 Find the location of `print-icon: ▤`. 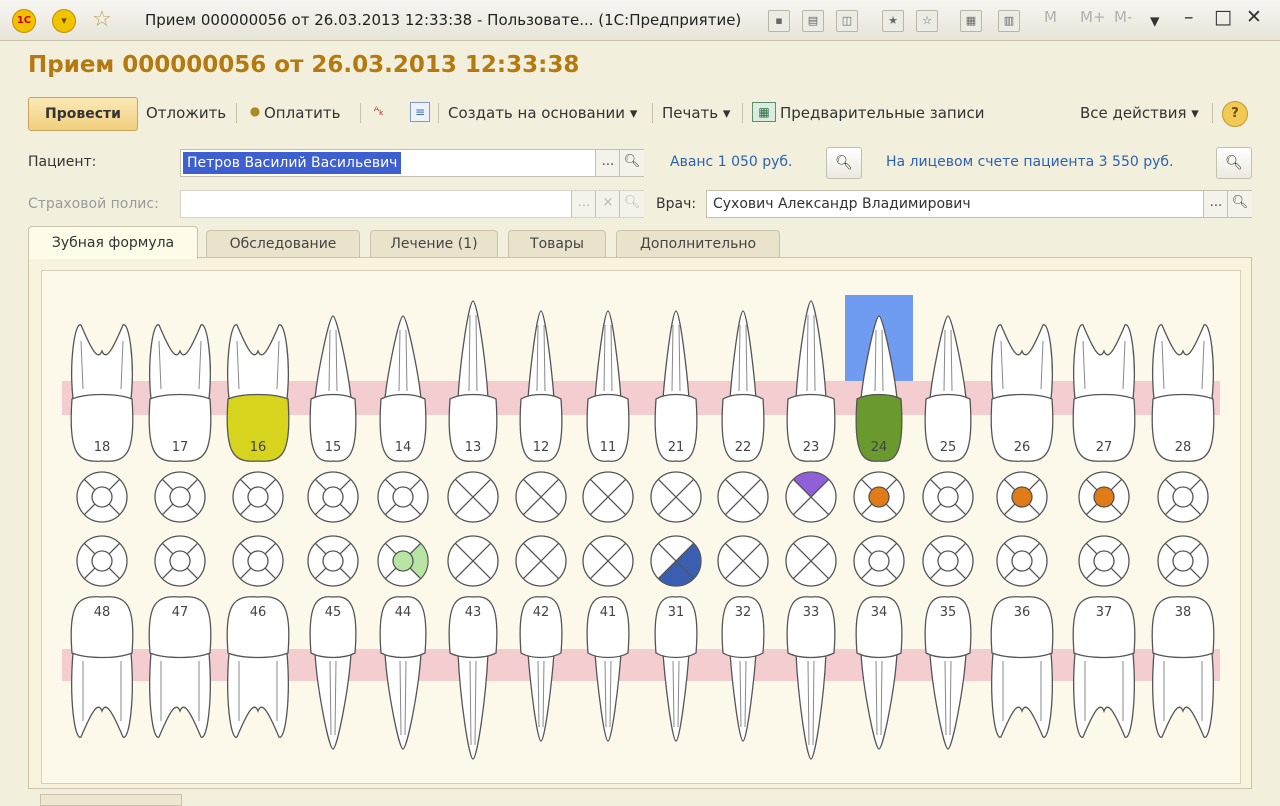

print-icon: ▤ is located at coordinates (813, 21).